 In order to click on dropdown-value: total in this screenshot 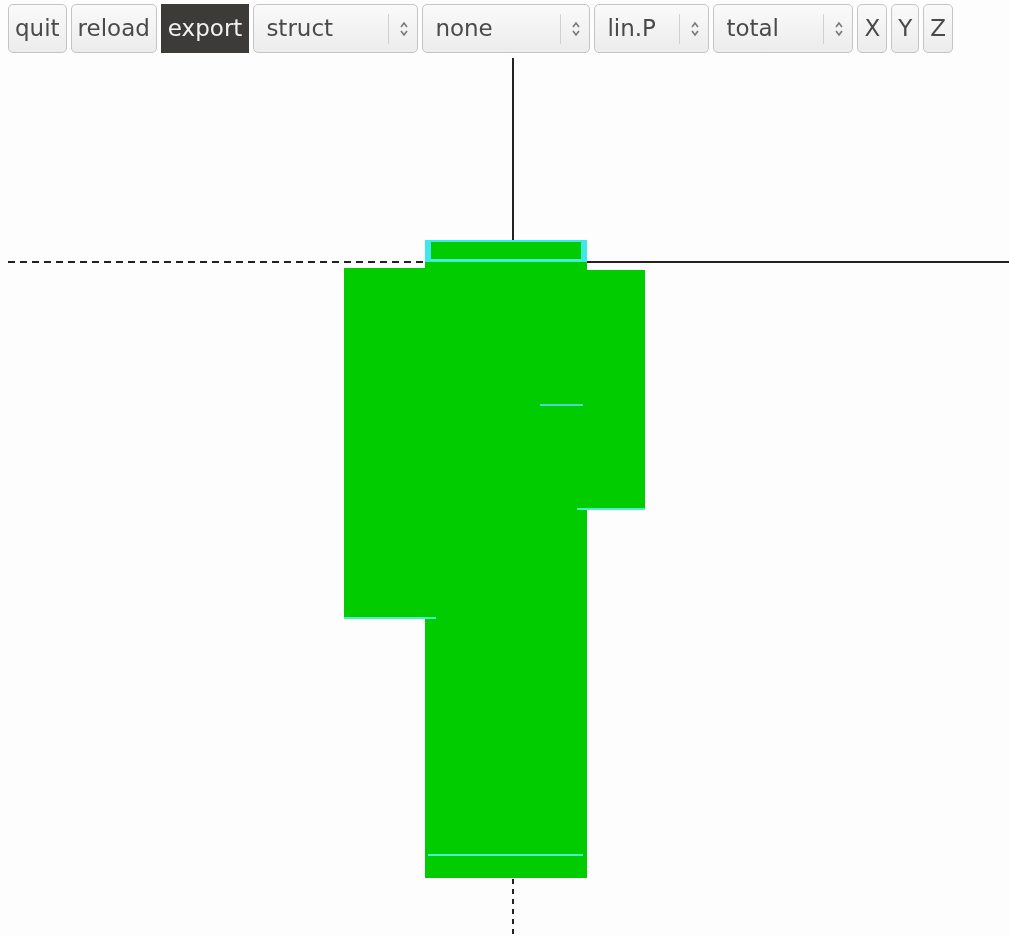, I will do `click(752, 28)`.